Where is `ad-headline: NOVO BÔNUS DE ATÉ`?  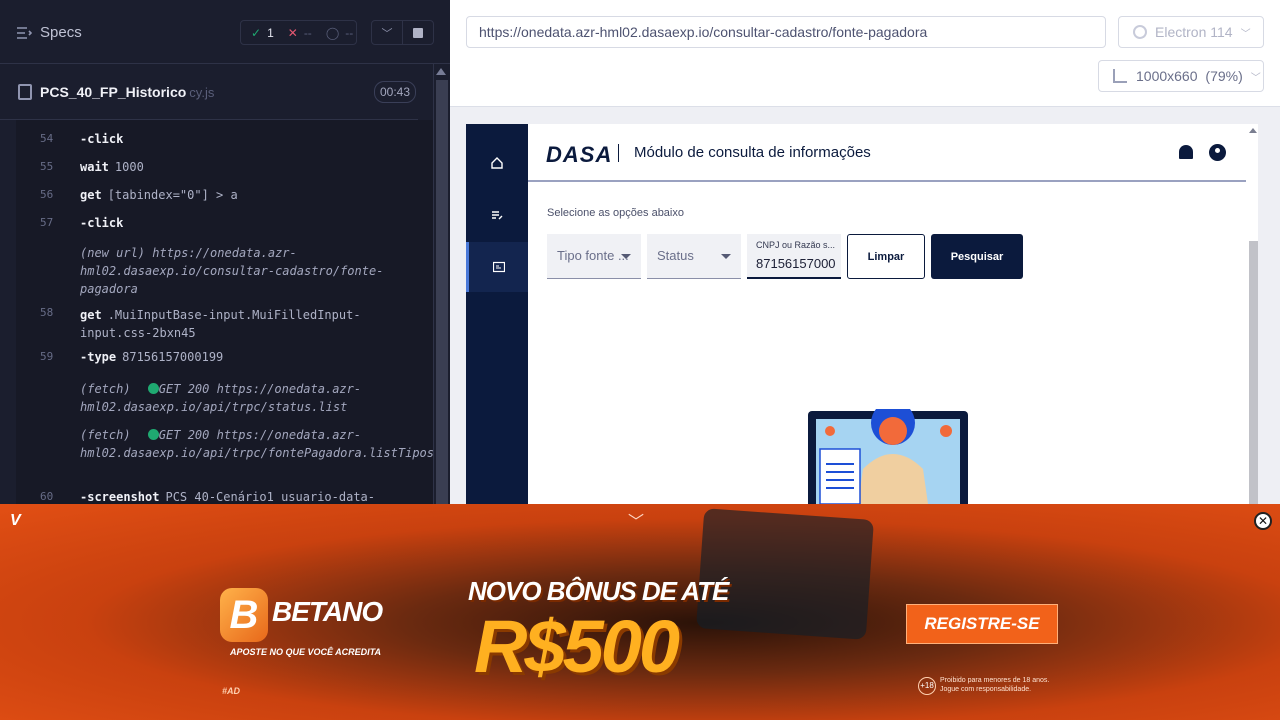
ad-headline: NOVO BÔNUS DE ATÉ is located at coordinates (598, 591).